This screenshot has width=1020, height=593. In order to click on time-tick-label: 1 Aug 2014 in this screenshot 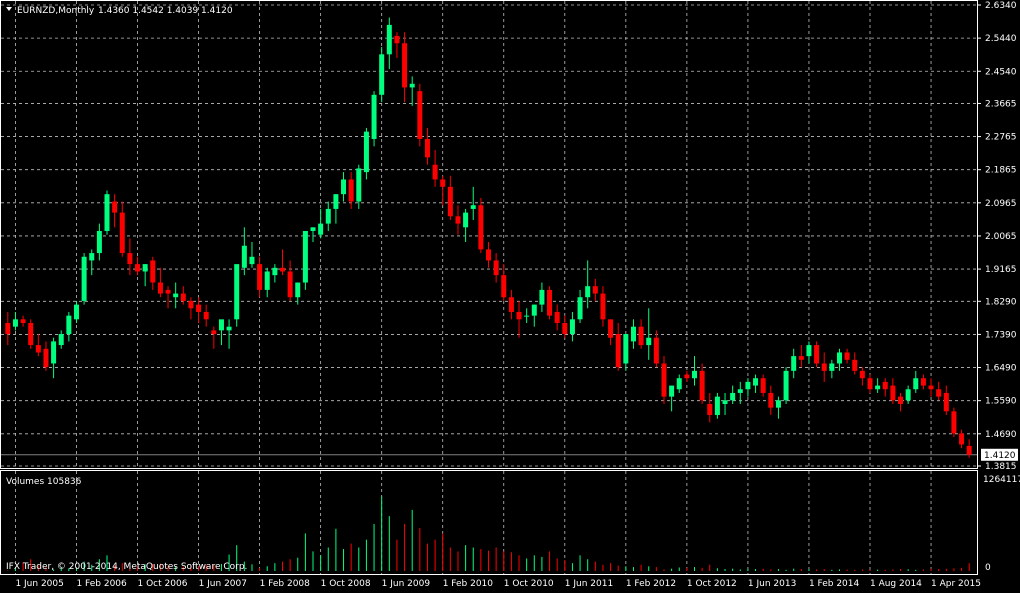, I will do `click(896, 584)`.